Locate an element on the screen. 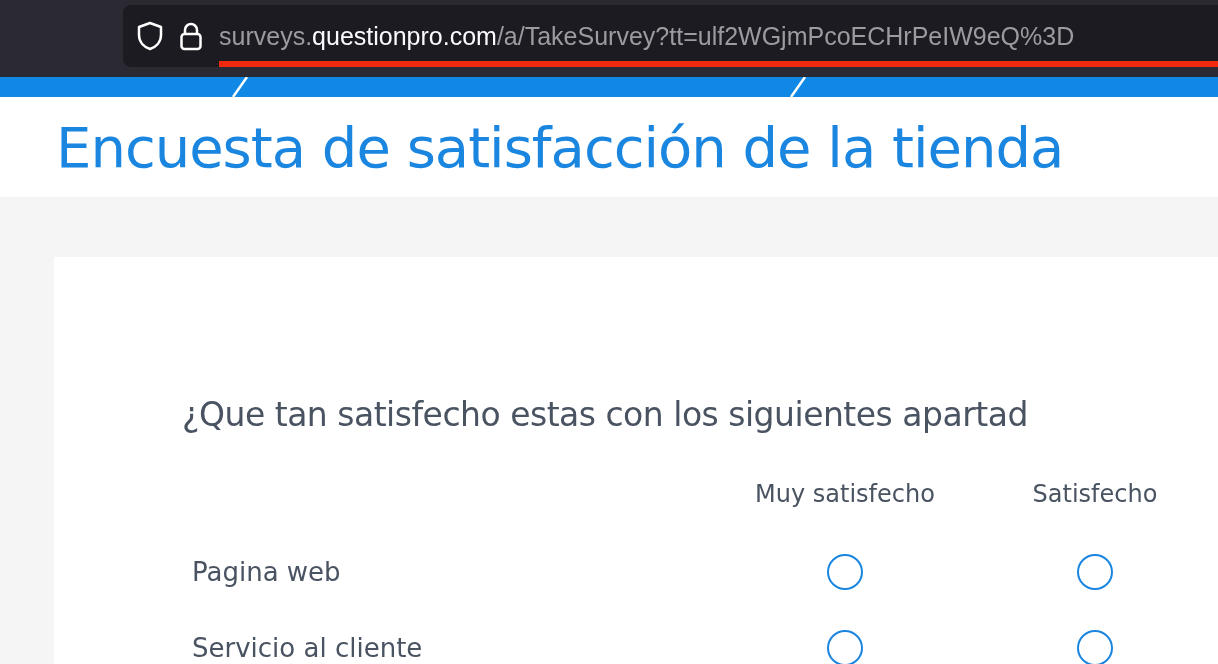 Image resolution: width=1218 pixels, height=664 pixels. lock-icon is located at coordinates (191, 36).